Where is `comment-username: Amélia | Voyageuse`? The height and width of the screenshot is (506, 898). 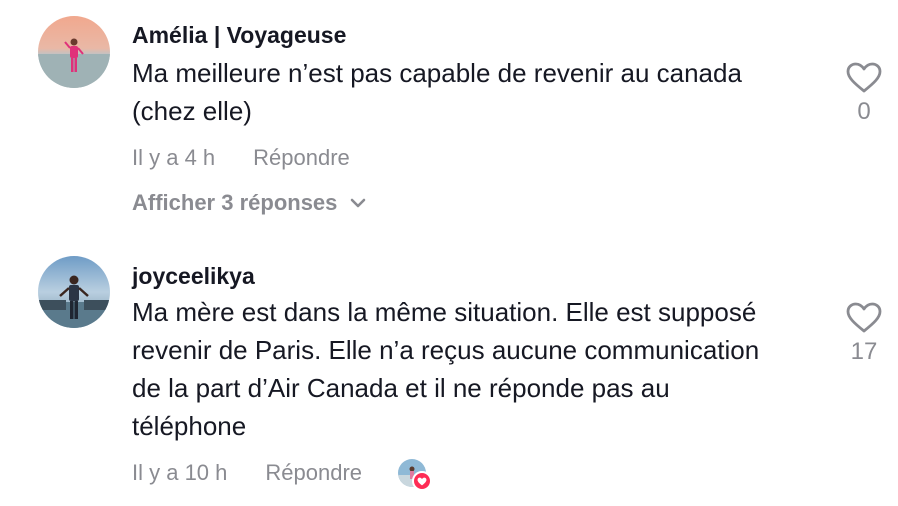 comment-username: Amélia | Voyageuse is located at coordinates (239, 35).